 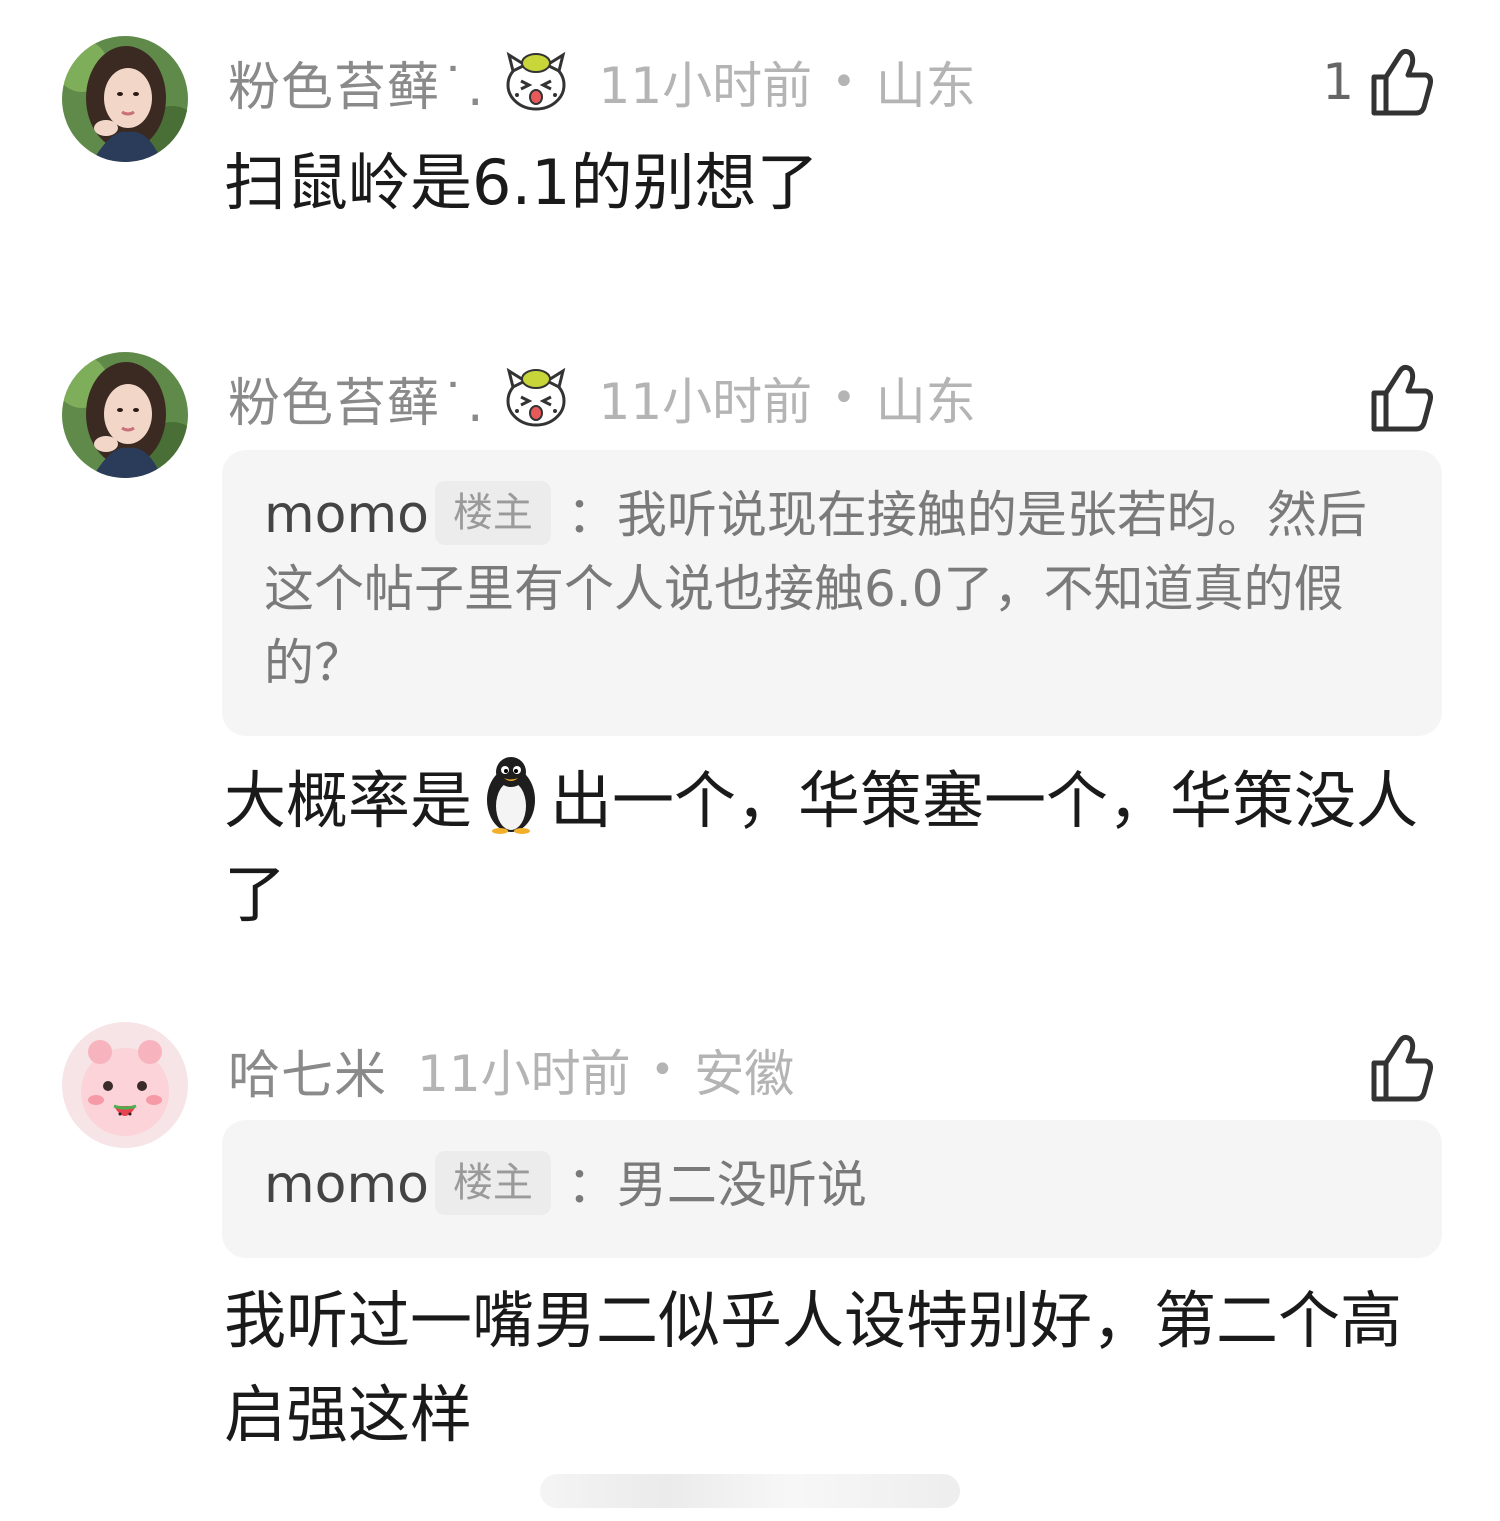 I want to click on quoted-reply: momo 楼主 ：男二没听说, so click(x=832, y=1189).